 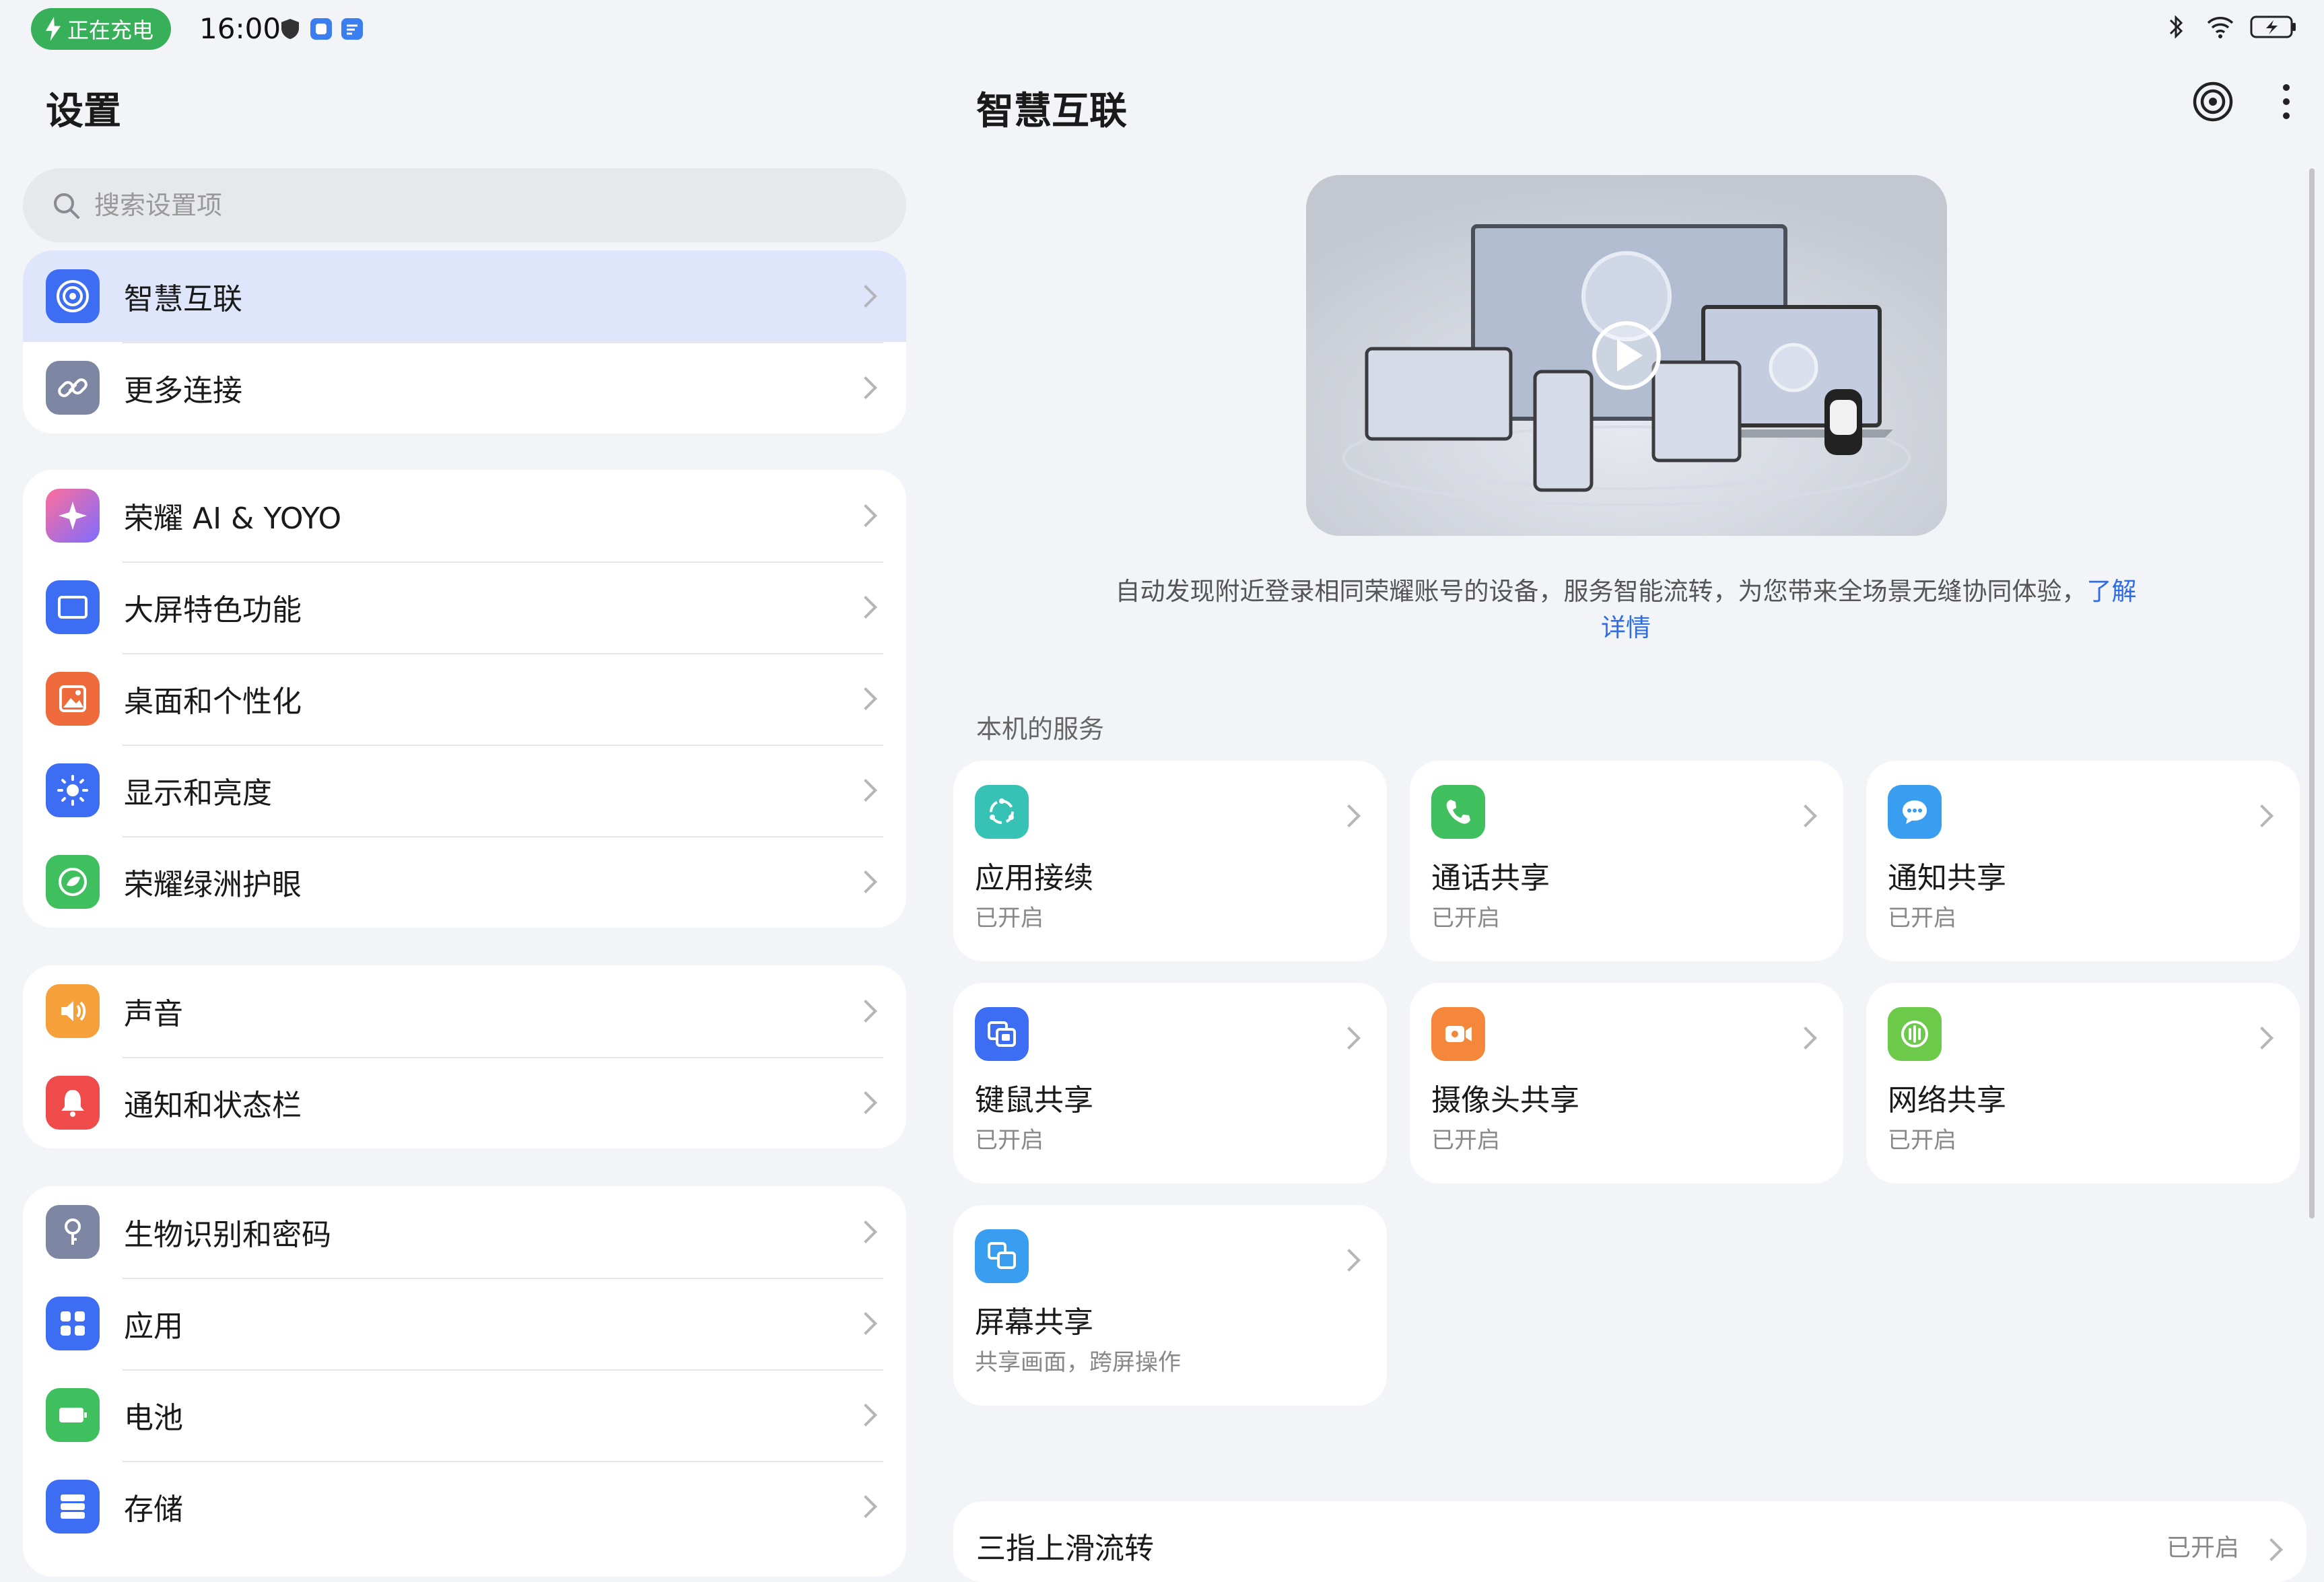 I want to click on settings-item-label: 更多连接, so click(x=183, y=391).